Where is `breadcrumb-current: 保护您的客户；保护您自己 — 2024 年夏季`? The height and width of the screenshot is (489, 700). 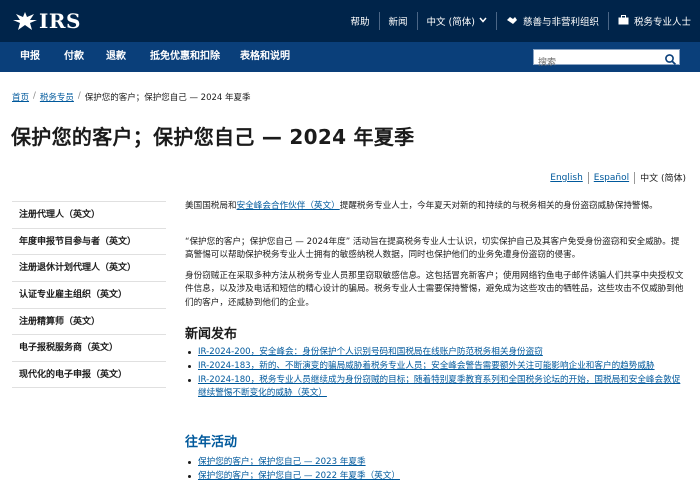
breadcrumb-current: 保护您的客户；保护您自己 — 2024 年夏季 is located at coordinates (167, 98).